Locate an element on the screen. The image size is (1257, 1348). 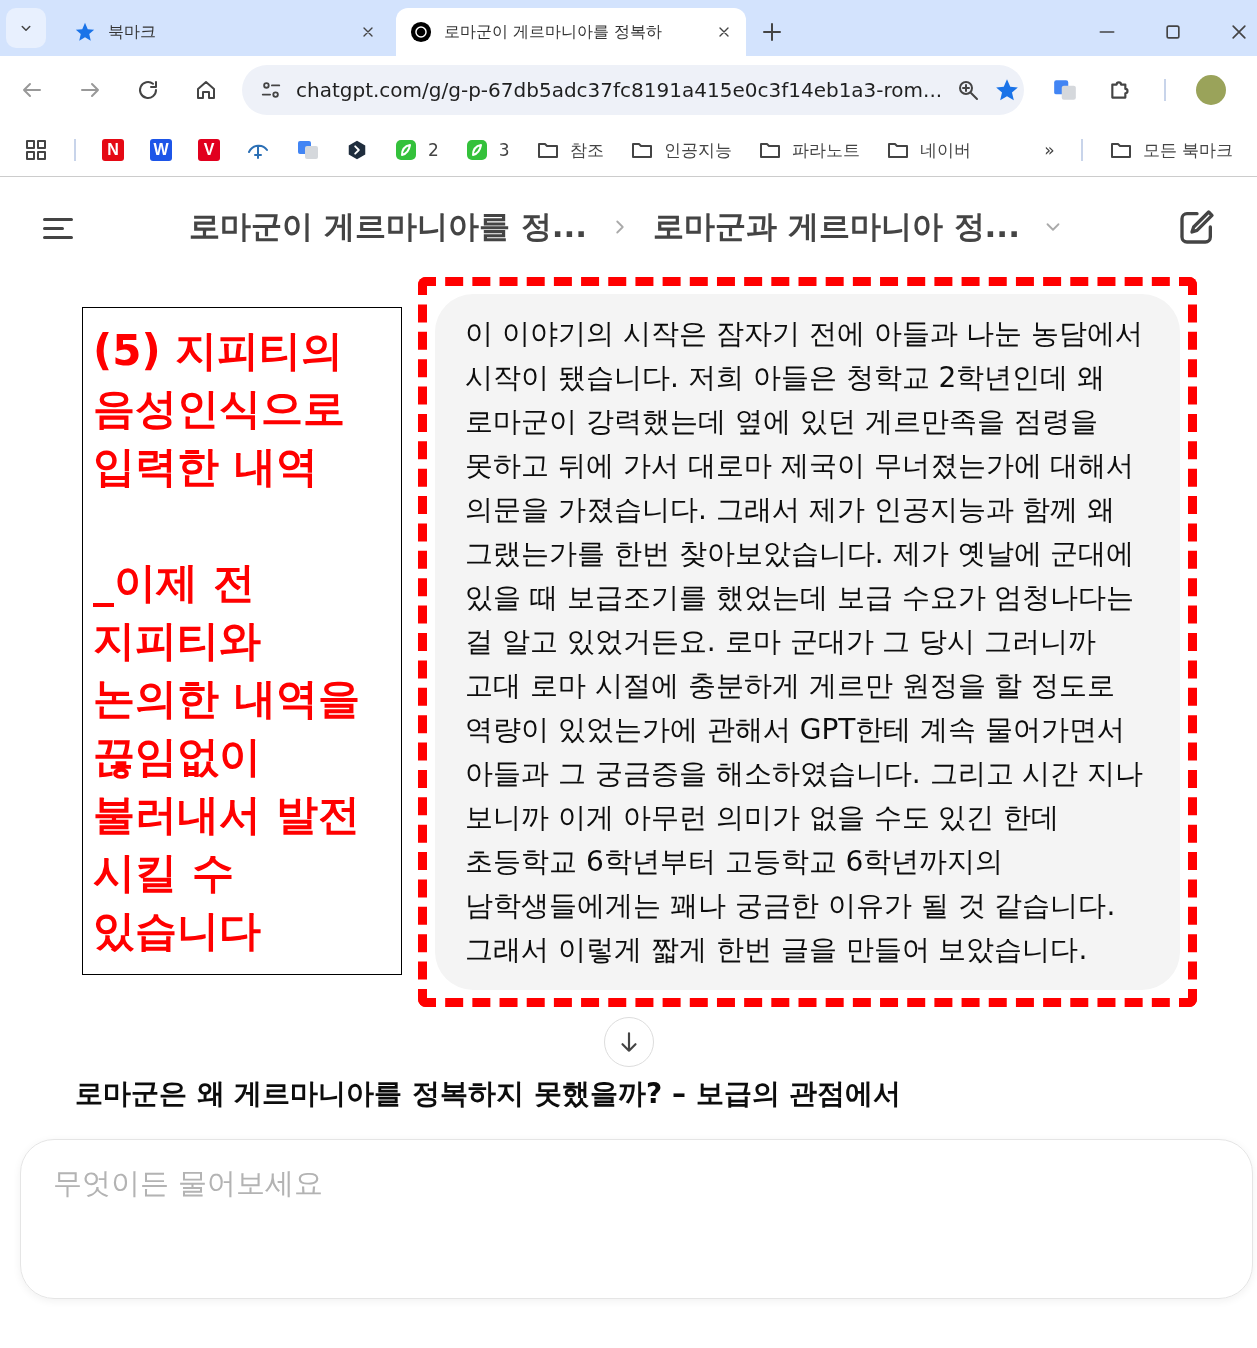
bookmark-folder: 모든 북마크 is located at coordinates (1170, 150).